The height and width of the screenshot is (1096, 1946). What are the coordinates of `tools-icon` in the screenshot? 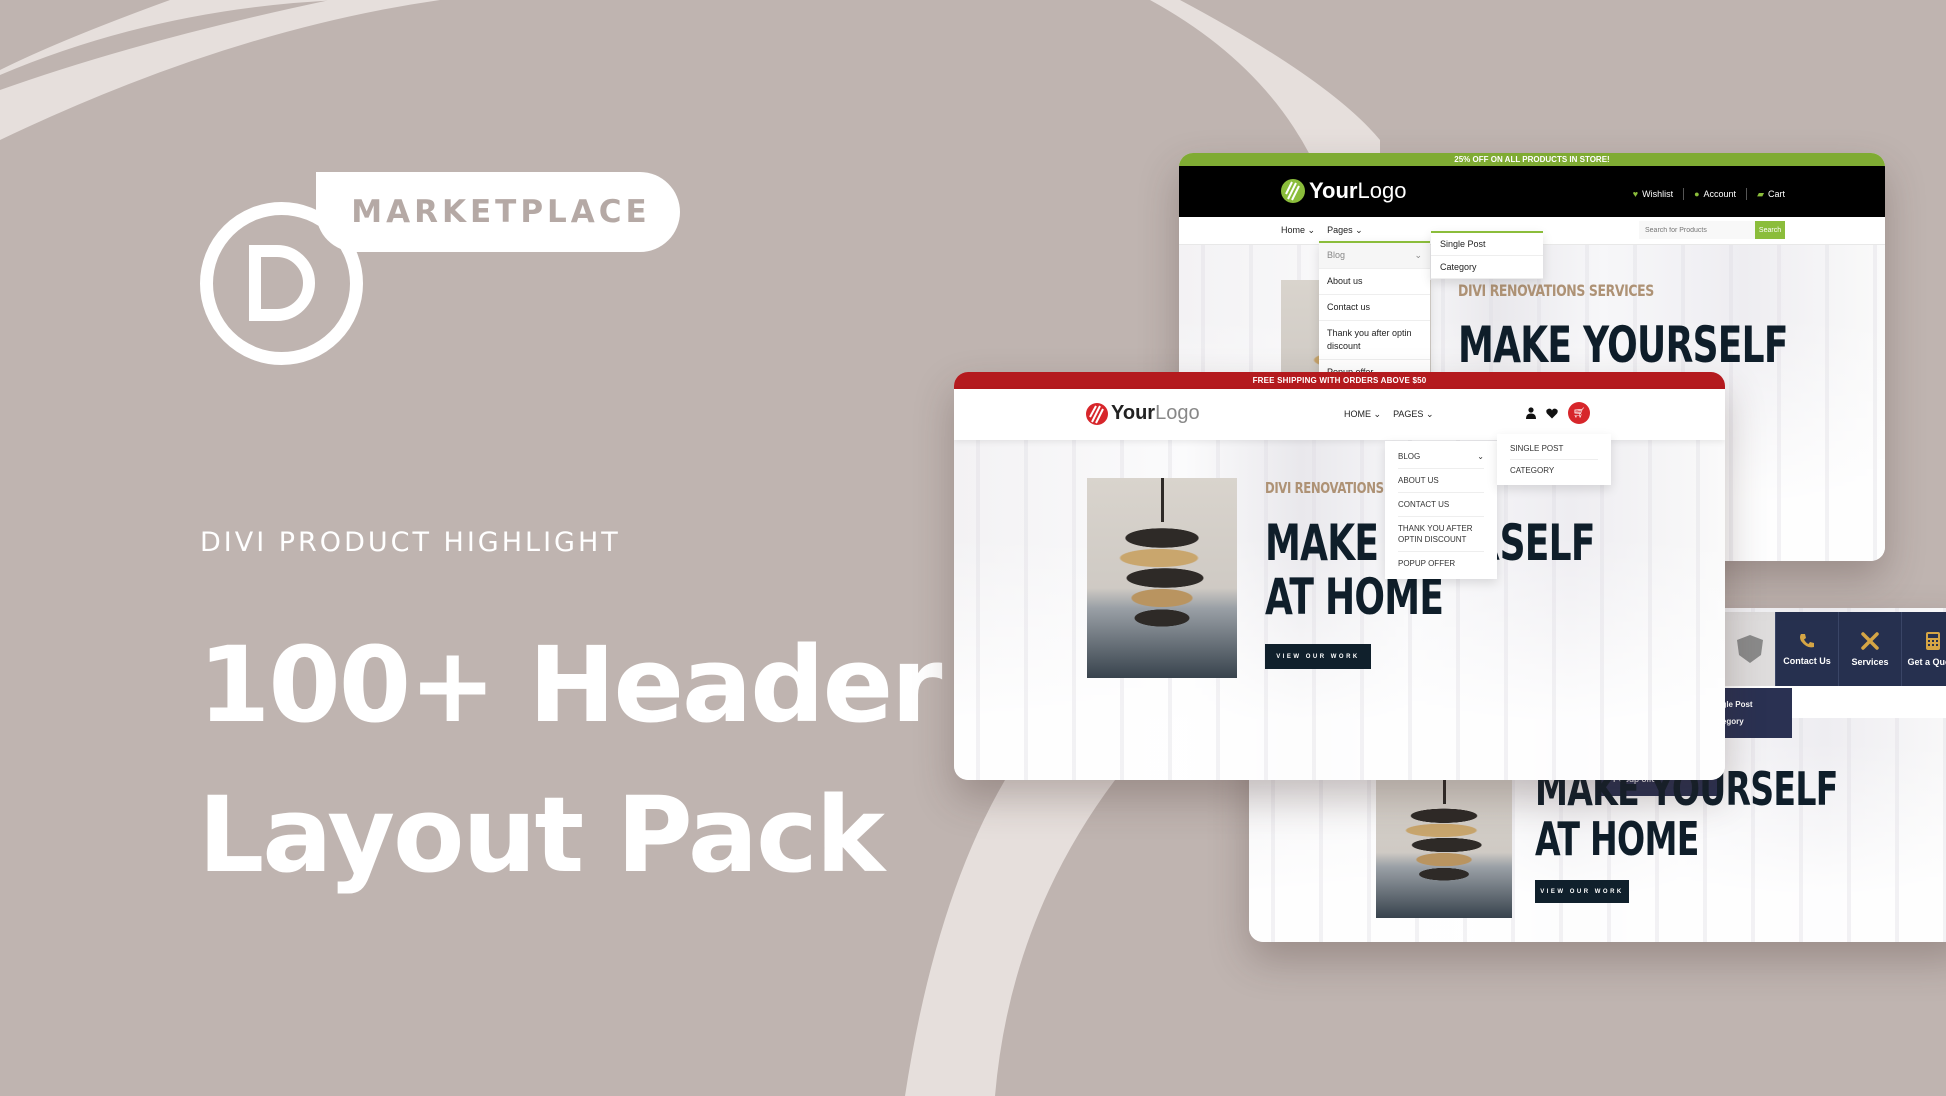 It's located at (1870, 641).